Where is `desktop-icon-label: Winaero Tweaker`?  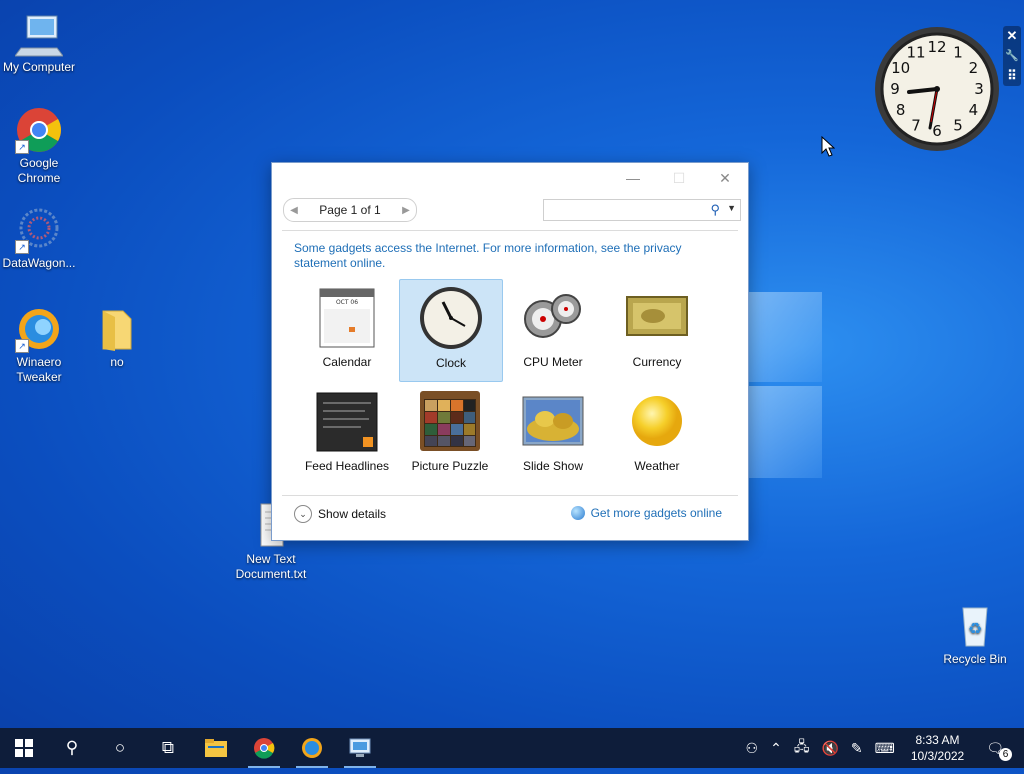 desktop-icon-label: Winaero Tweaker is located at coordinates (39, 369).